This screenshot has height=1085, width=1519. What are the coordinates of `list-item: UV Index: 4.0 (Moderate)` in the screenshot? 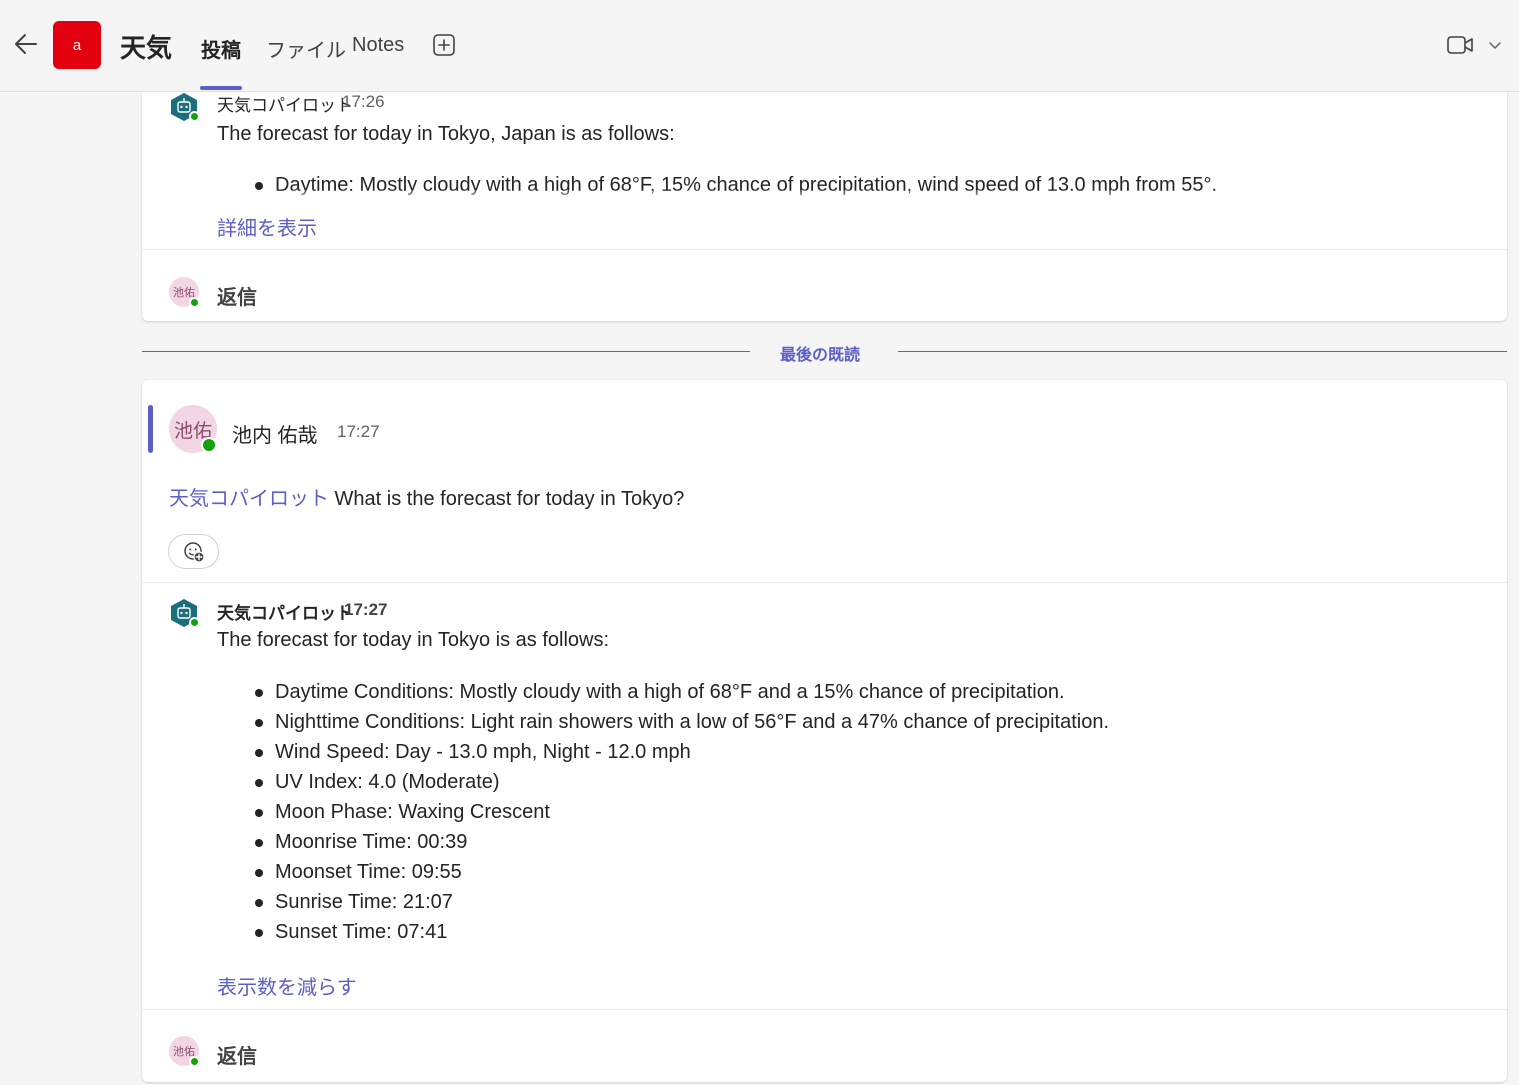 It's located at (682, 782).